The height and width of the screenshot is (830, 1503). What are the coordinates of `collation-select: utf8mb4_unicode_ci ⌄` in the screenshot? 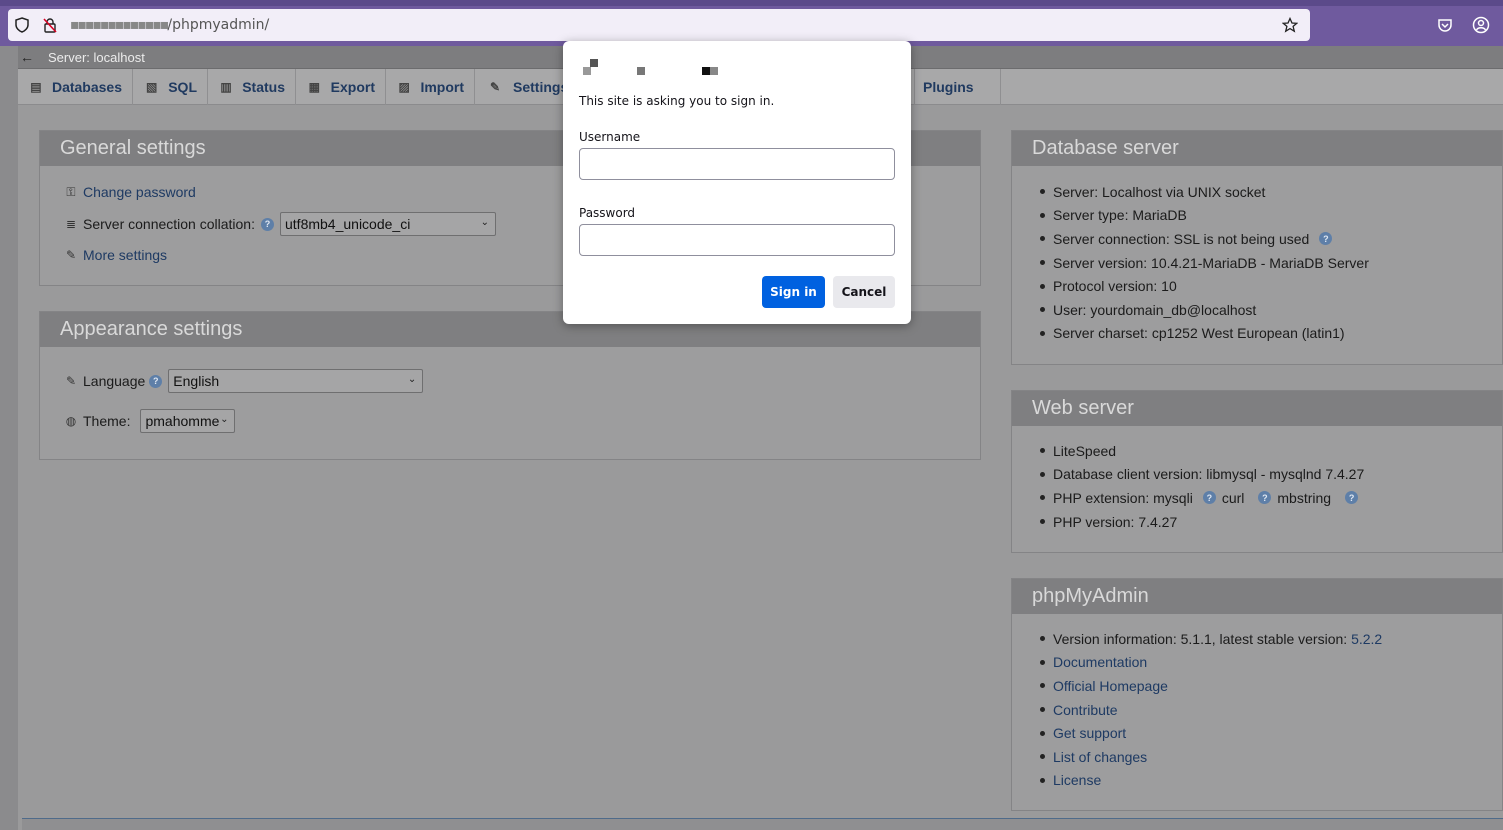 It's located at (388, 224).